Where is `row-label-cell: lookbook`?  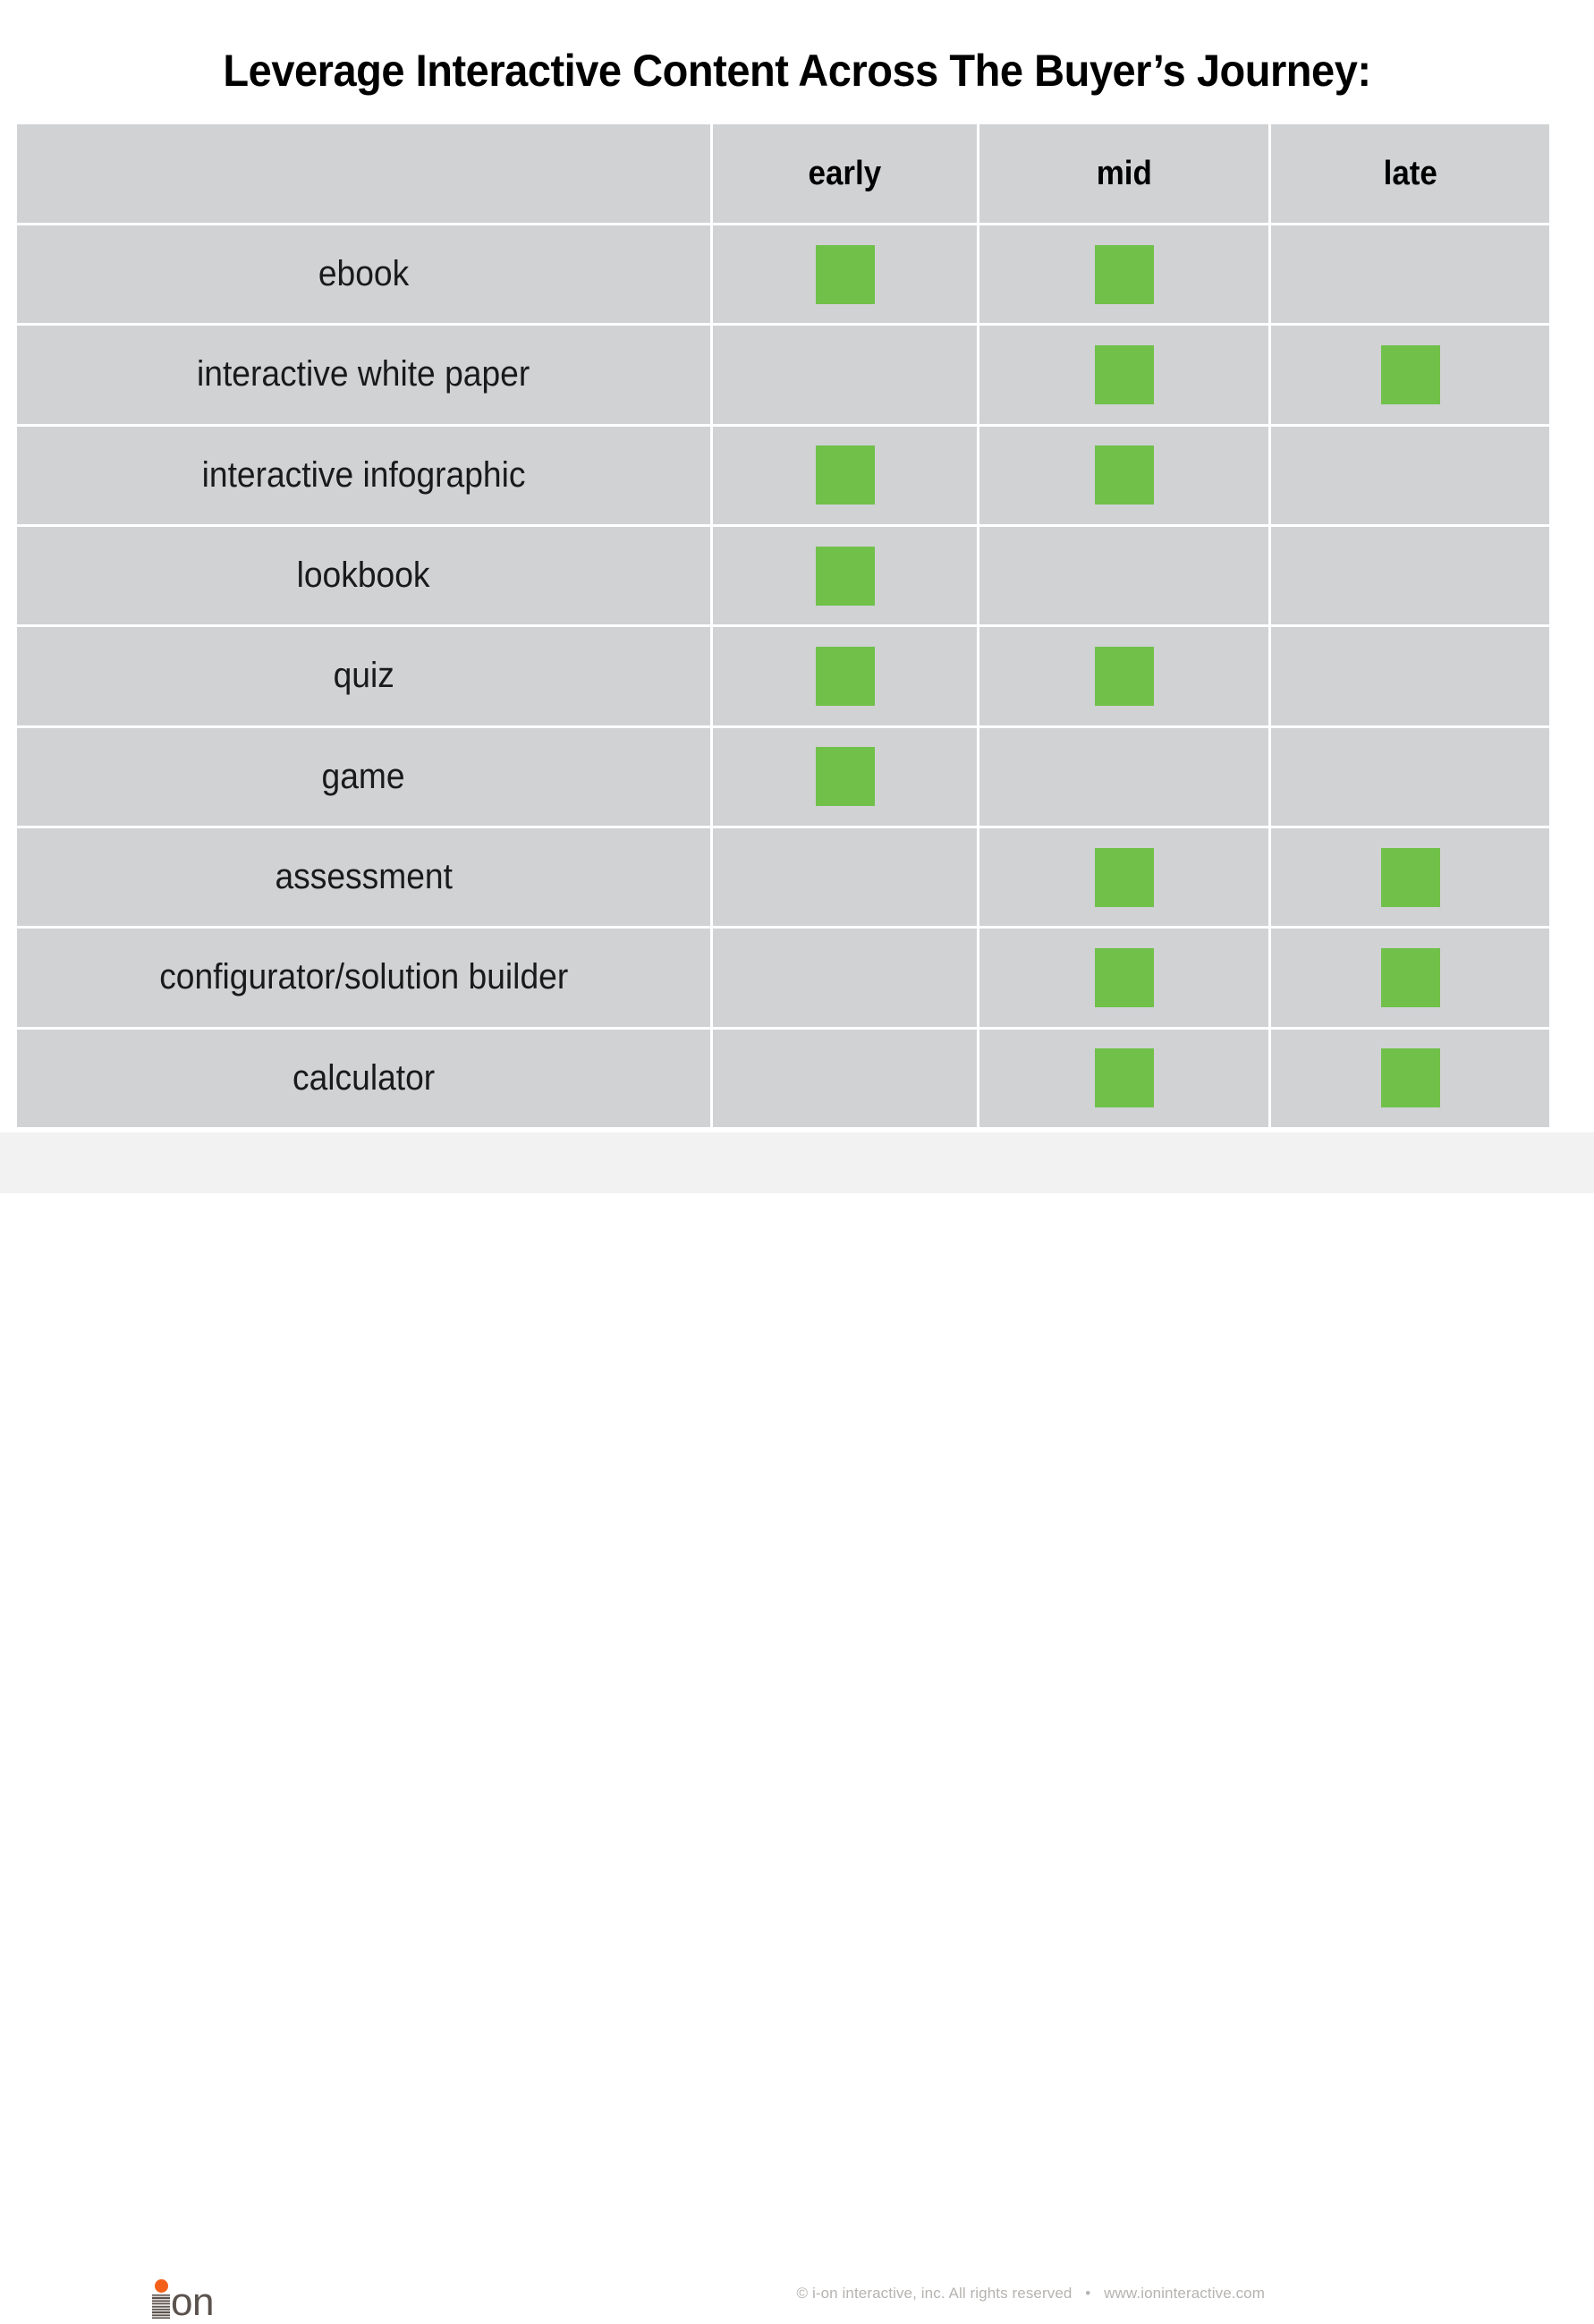
row-label-cell: lookbook is located at coordinates (363, 575).